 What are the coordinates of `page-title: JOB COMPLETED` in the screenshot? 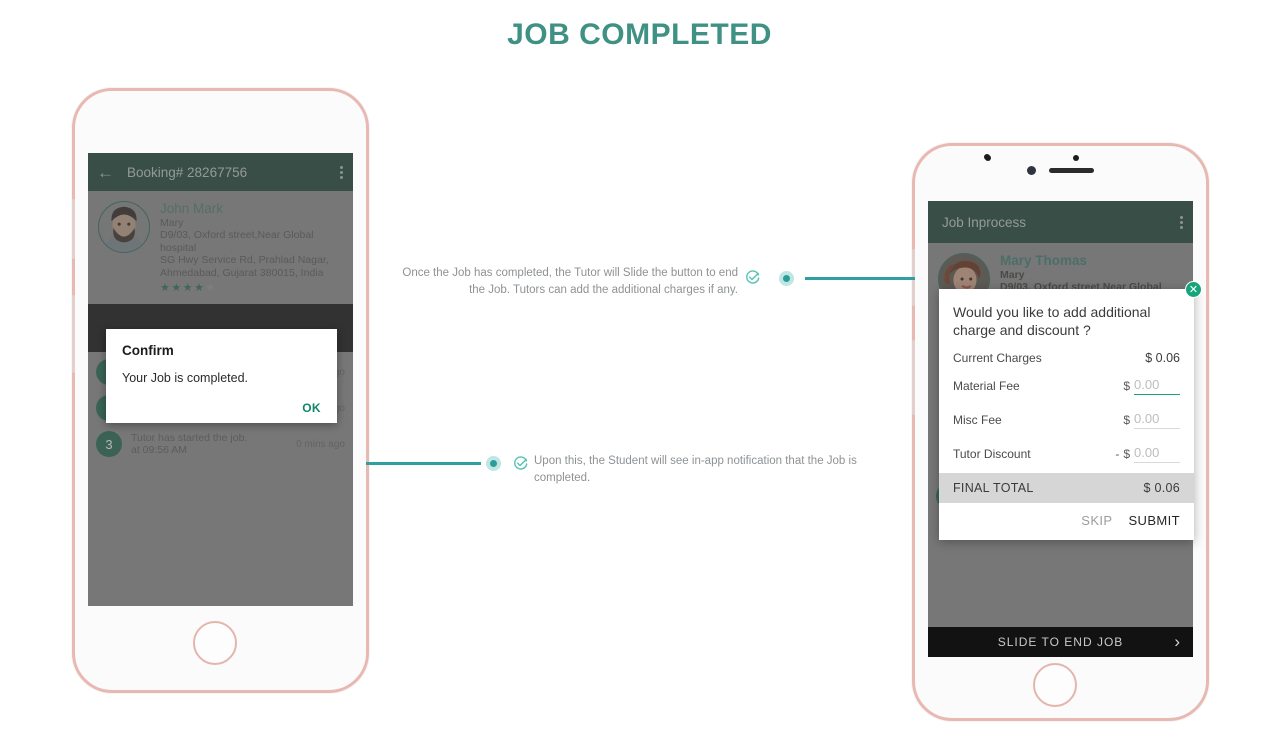 It's located at (639, 34).